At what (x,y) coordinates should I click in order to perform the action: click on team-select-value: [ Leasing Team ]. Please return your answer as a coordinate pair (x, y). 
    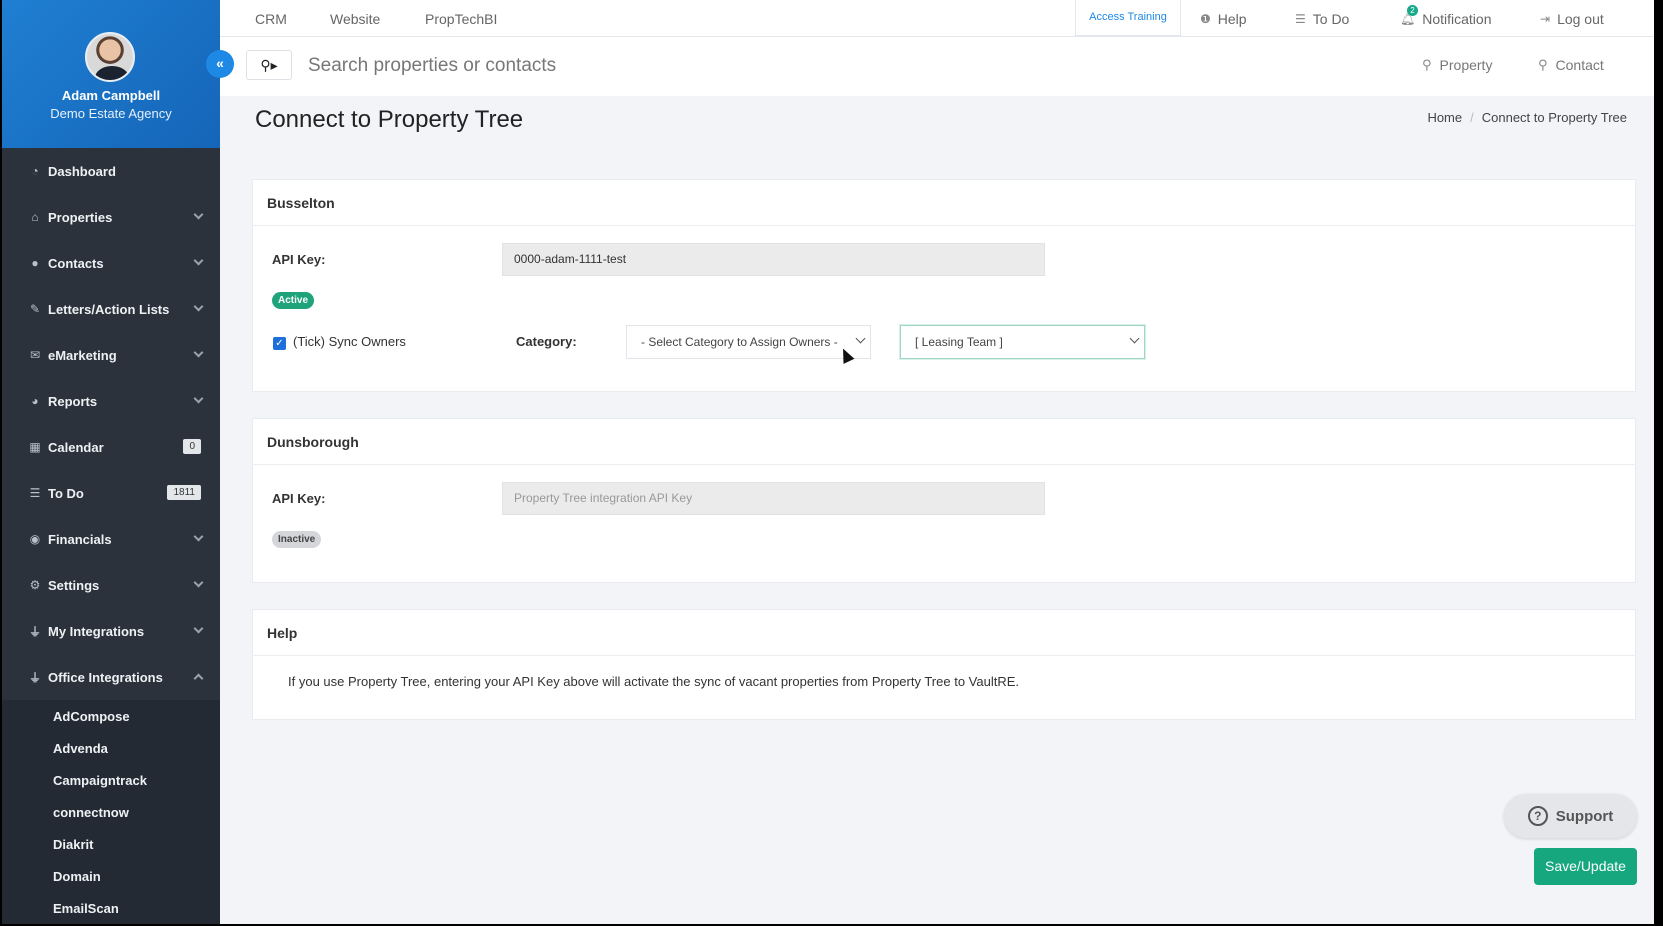
    Looking at the image, I should click on (959, 342).